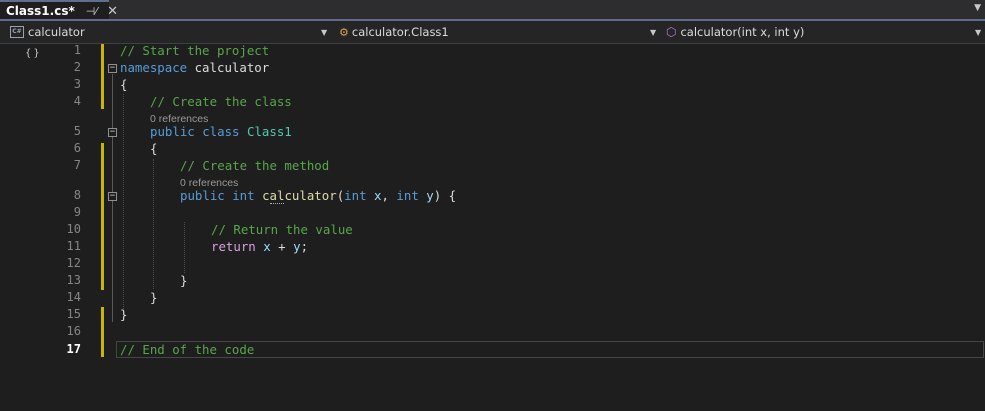  What do you see at coordinates (17, 32) in the screenshot?
I see `csharp-project-icon: C#` at bounding box center [17, 32].